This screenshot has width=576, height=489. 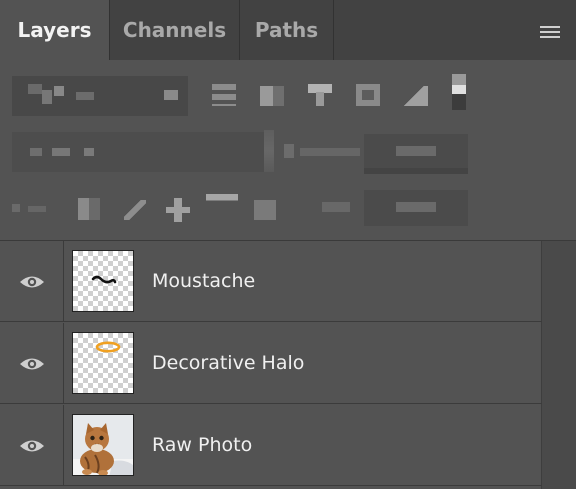 I want to click on adjustment-filter-icon, so click(x=272, y=96).